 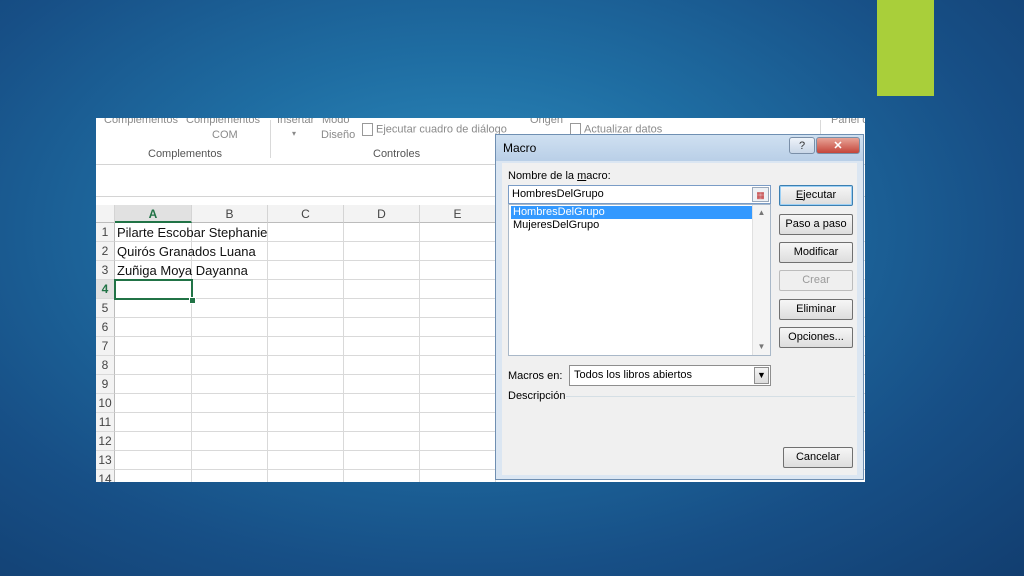 What do you see at coordinates (458, 214) in the screenshot?
I see `column-header-e: E` at bounding box center [458, 214].